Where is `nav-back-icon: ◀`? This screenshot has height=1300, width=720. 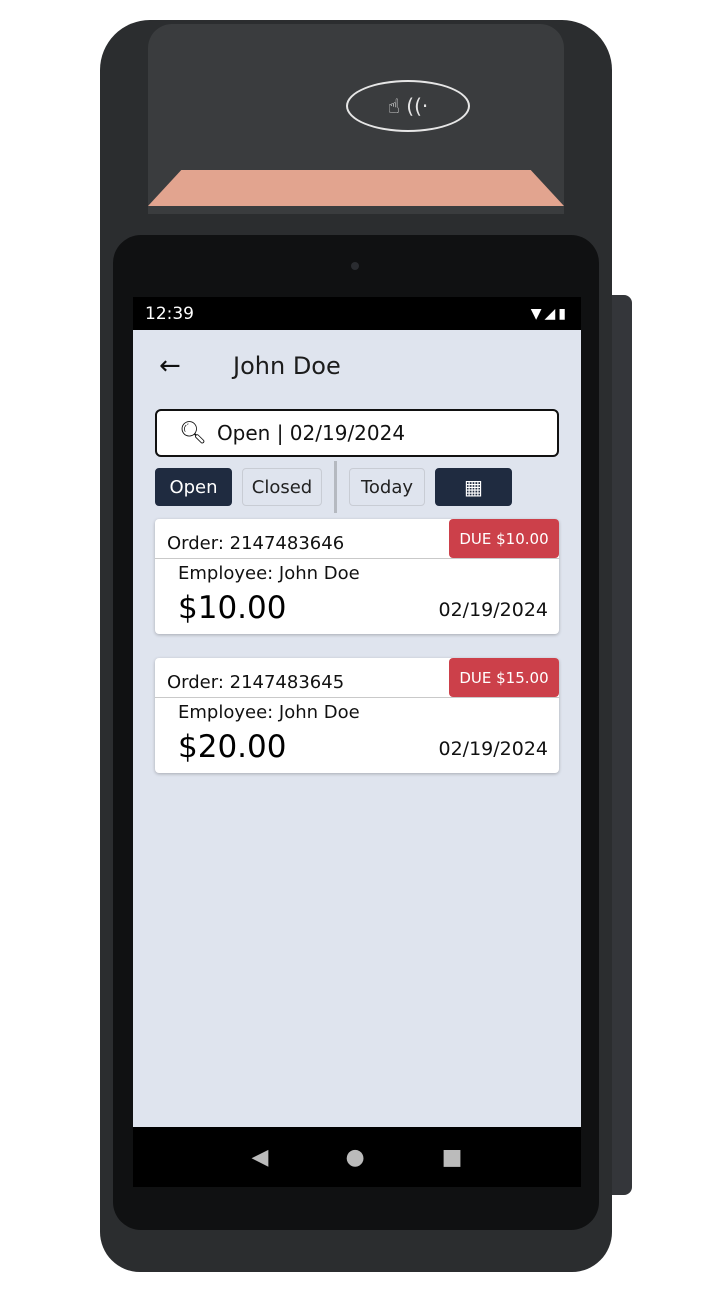
nav-back-icon: ◀ is located at coordinates (260, 1157).